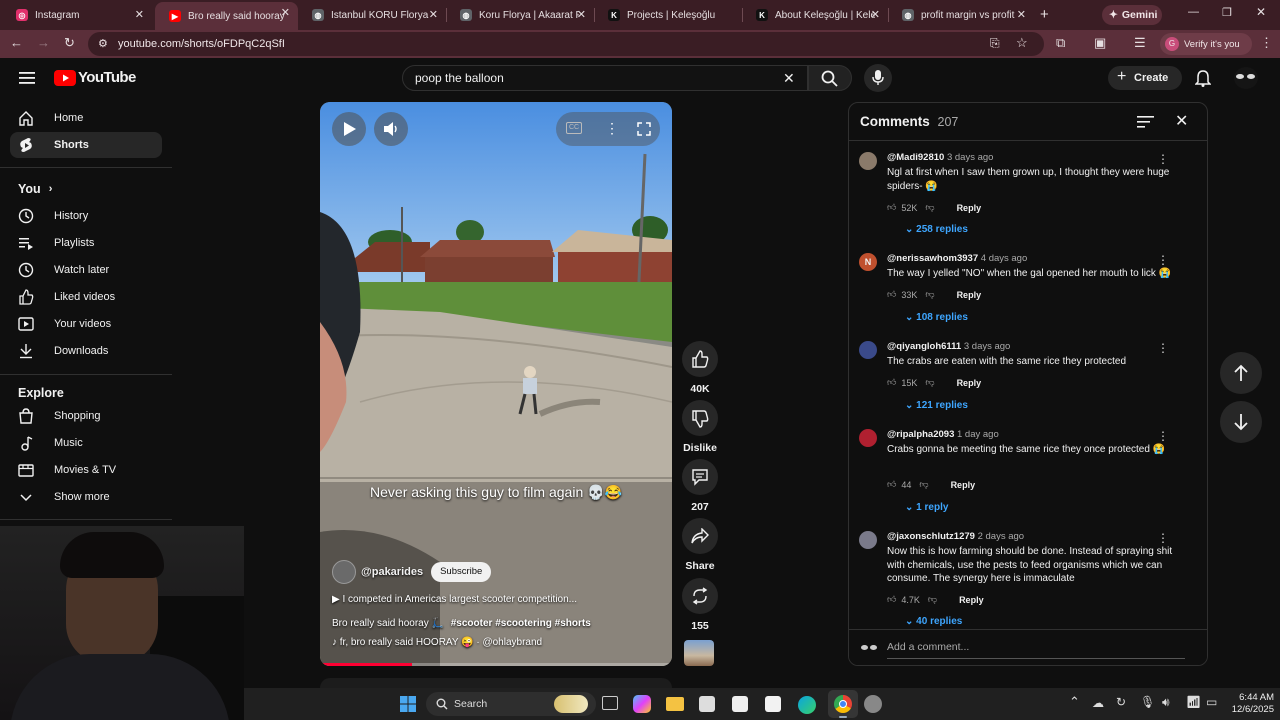 This screenshot has height=720, width=1280. What do you see at coordinates (773, 704) in the screenshot?
I see `notes-app-icon` at bounding box center [773, 704].